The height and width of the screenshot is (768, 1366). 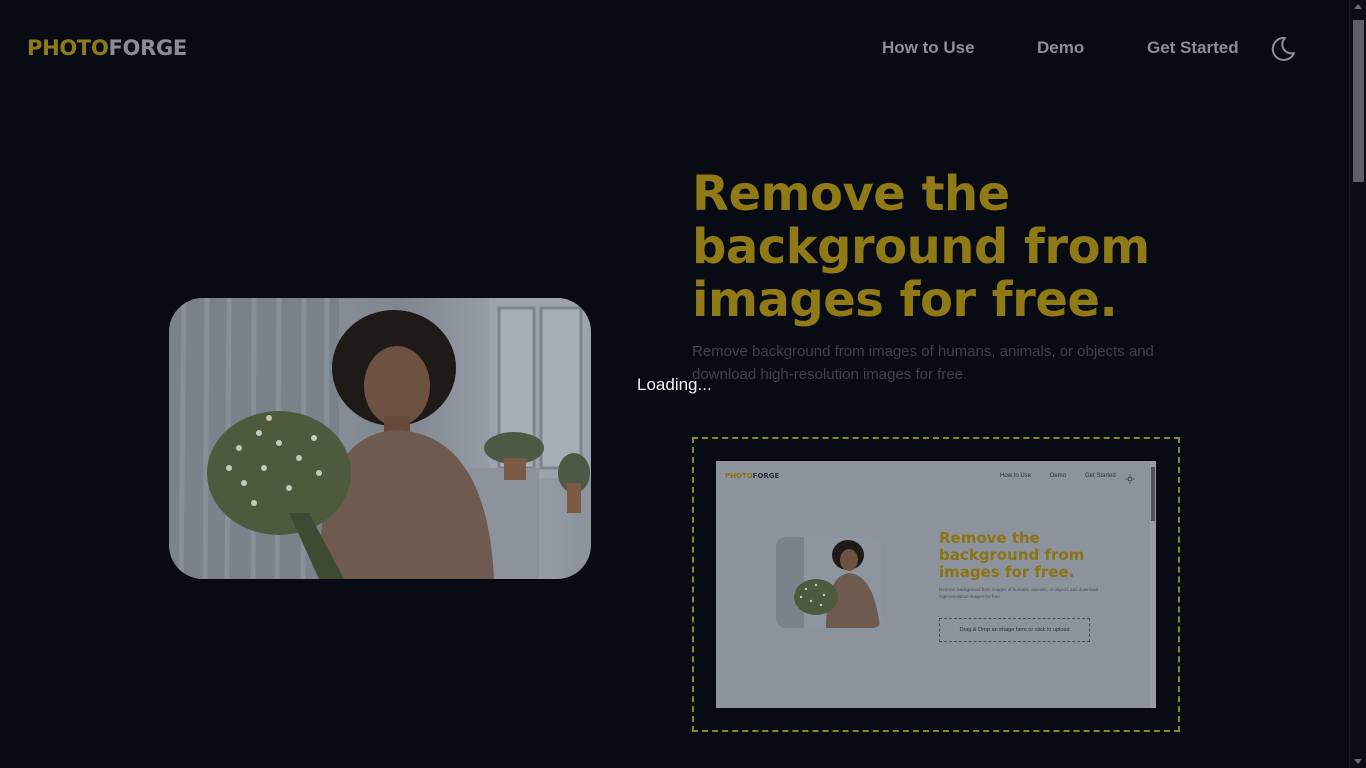 What do you see at coordinates (1193, 48) in the screenshot?
I see `nav-get-started: Get Started` at bounding box center [1193, 48].